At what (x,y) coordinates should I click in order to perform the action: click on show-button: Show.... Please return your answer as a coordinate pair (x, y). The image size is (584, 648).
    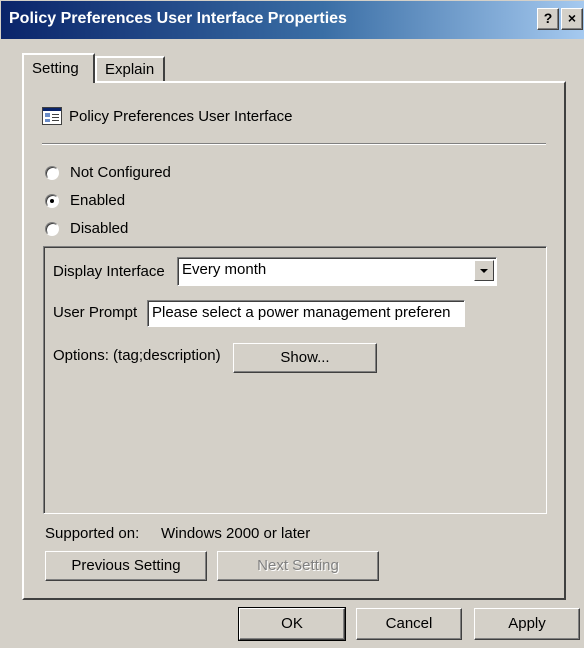
    Looking at the image, I should click on (305, 358).